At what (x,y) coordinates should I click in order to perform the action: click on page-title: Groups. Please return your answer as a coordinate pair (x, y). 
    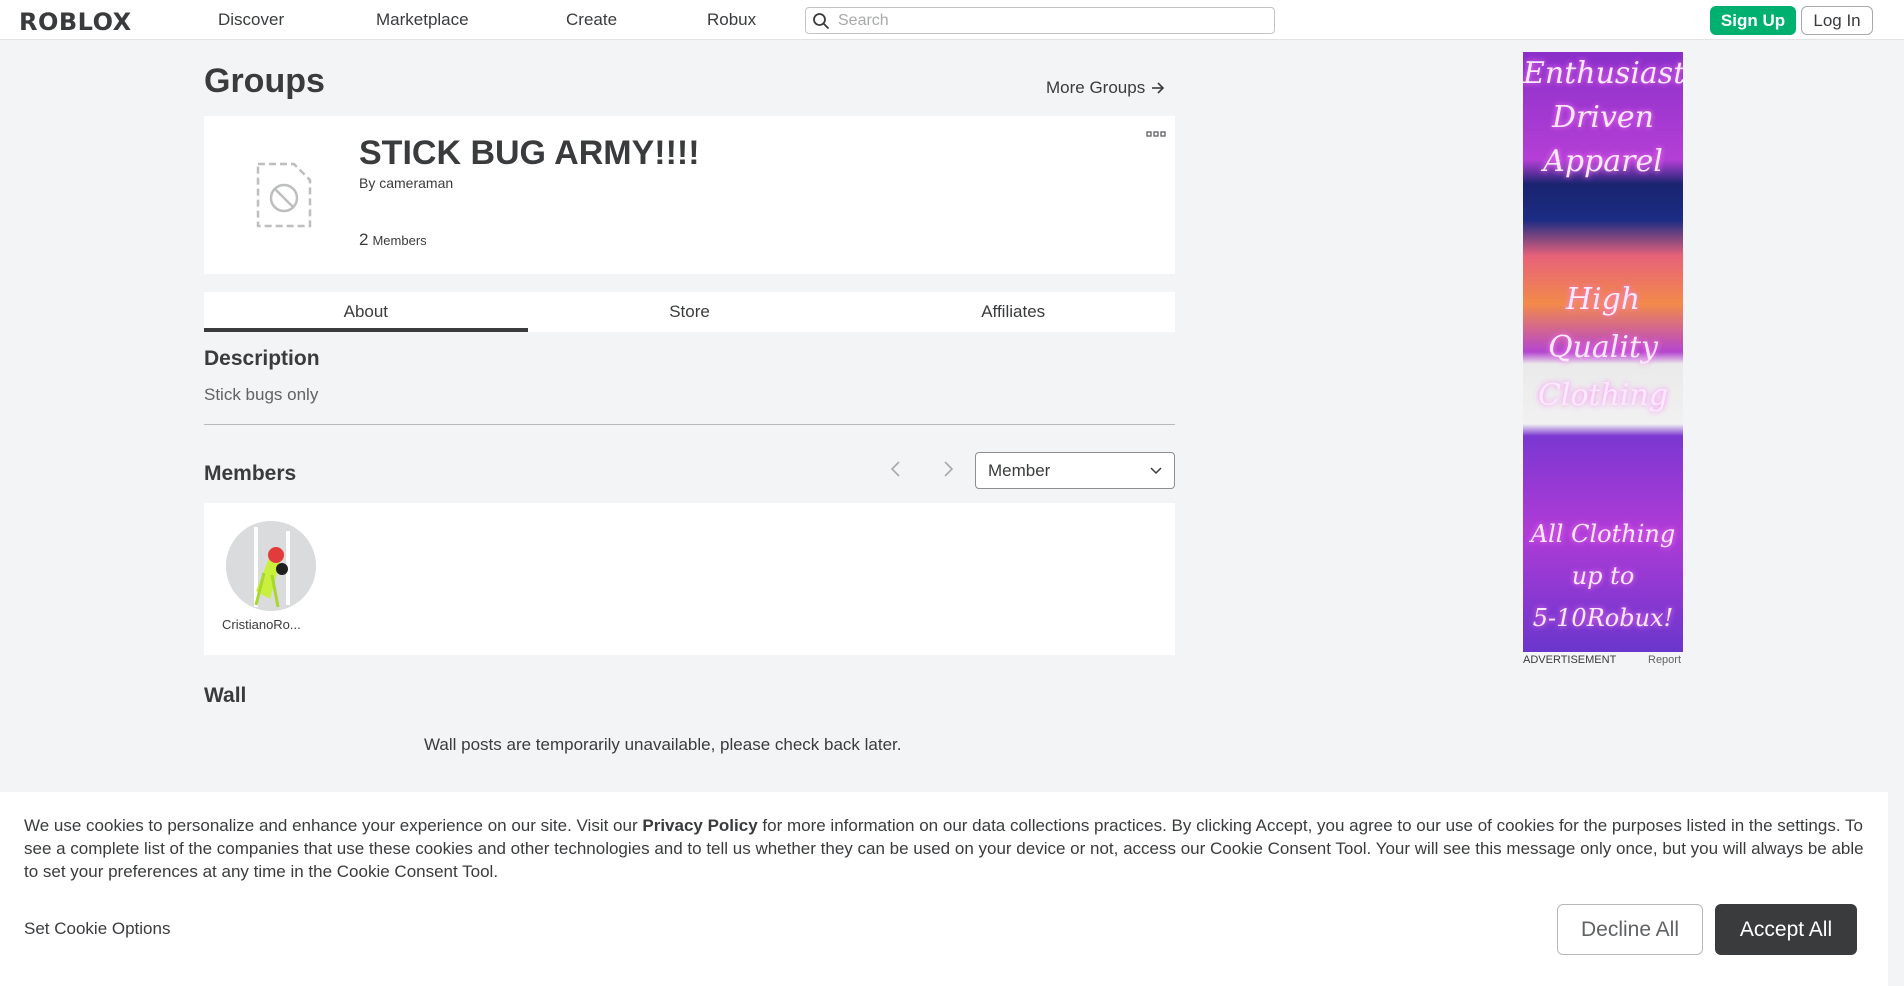
    Looking at the image, I should click on (264, 81).